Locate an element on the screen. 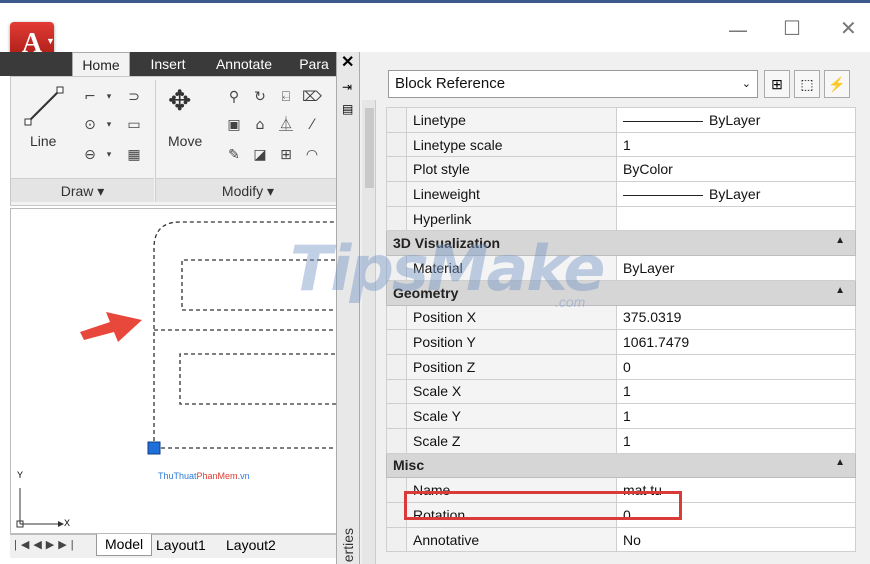 The image size is (870, 564). tab-parametric: Para is located at coordinates (314, 64).